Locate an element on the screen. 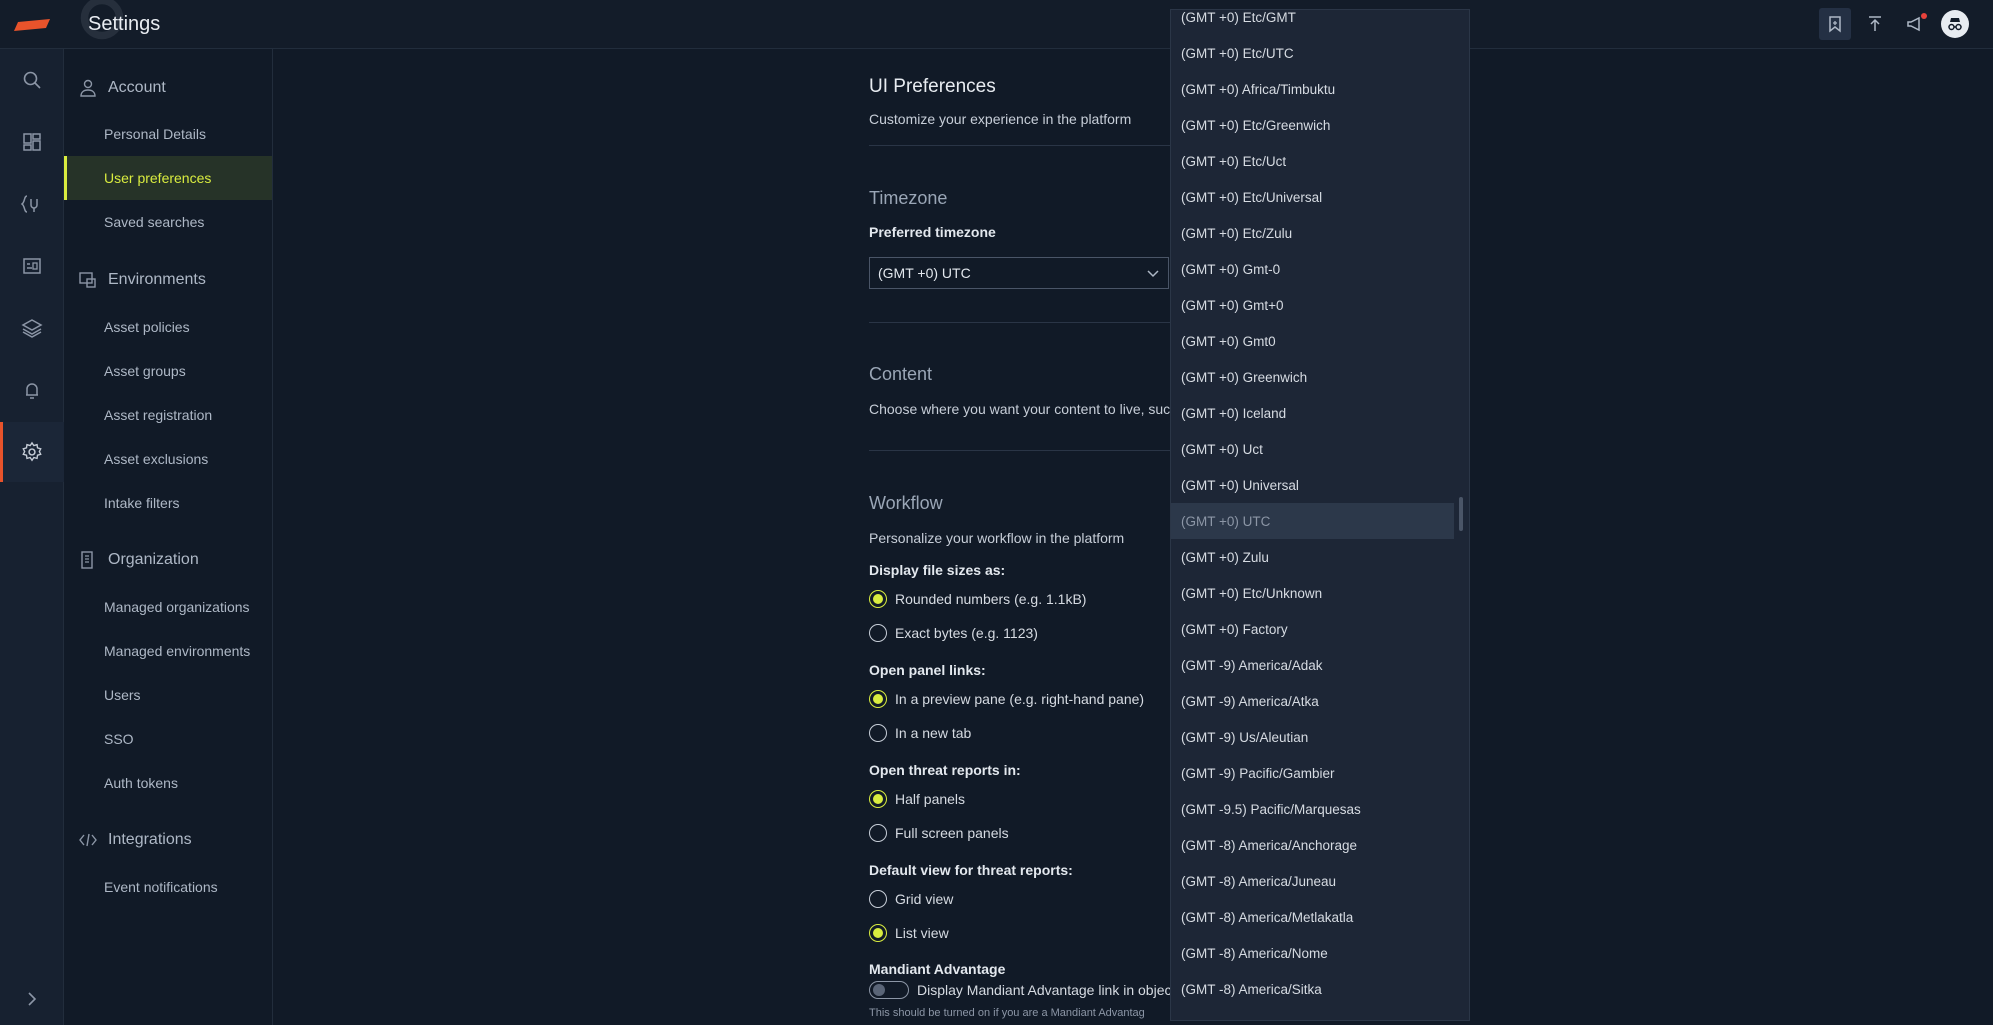 Image resolution: width=1993 pixels, height=1025 pixels. upload-icon is located at coordinates (1875, 24).